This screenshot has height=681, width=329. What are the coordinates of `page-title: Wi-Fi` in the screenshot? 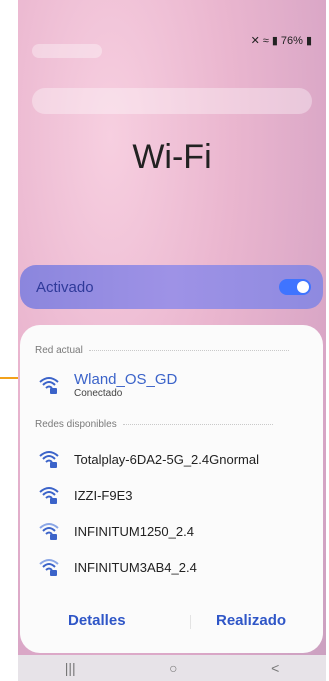 It's located at (172, 157).